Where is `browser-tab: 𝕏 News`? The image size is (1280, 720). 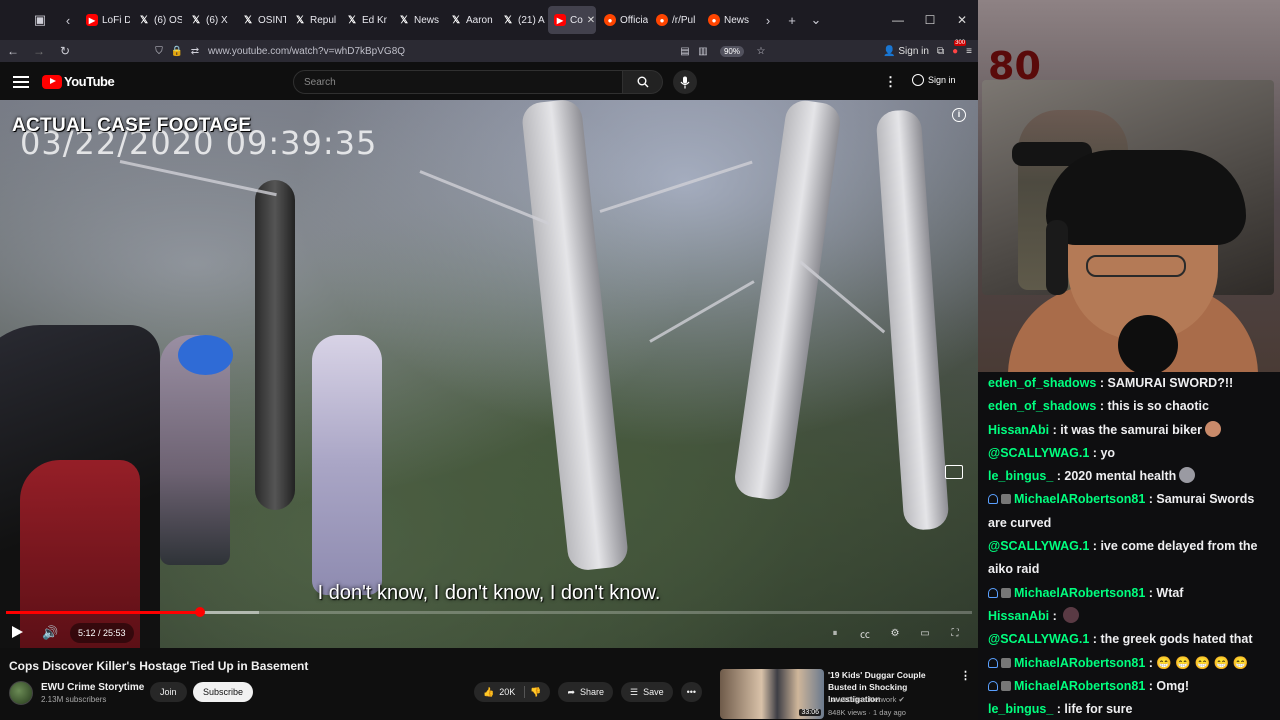 browser-tab: 𝕏 News is located at coordinates (417, 20).